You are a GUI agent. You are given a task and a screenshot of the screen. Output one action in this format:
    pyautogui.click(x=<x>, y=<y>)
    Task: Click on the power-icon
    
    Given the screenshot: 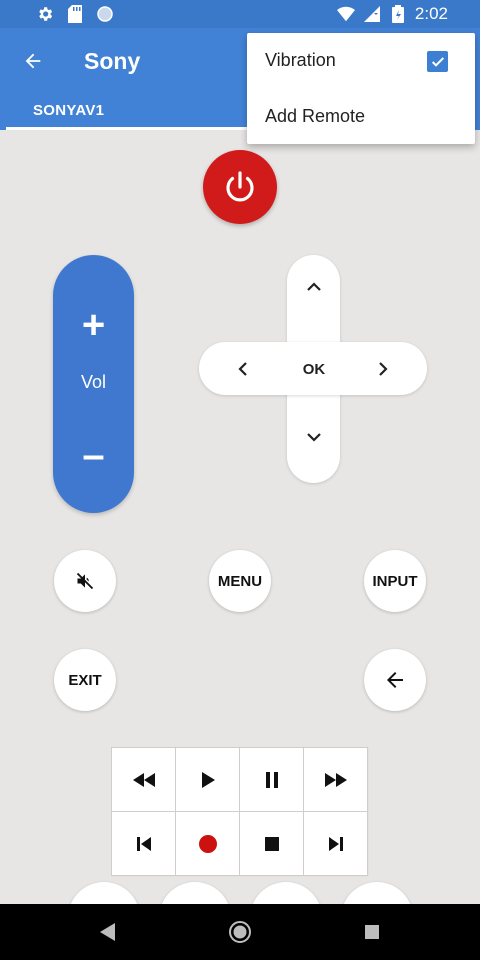 What is the action you would take?
    pyautogui.click(x=240, y=186)
    